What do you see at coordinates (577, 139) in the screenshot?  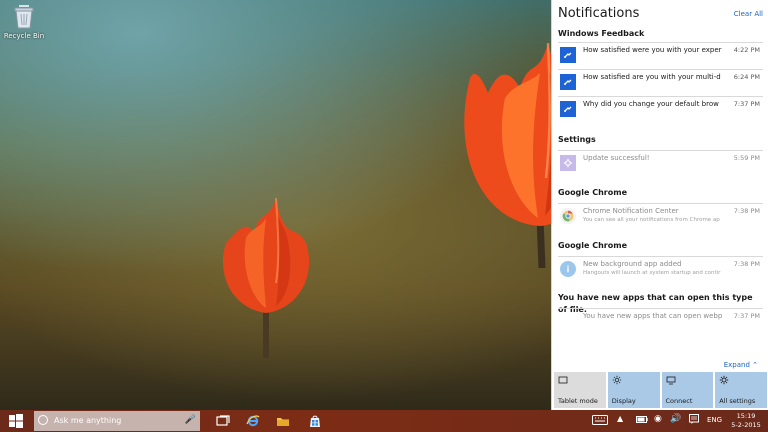 I see `group-title: Settings` at bounding box center [577, 139].